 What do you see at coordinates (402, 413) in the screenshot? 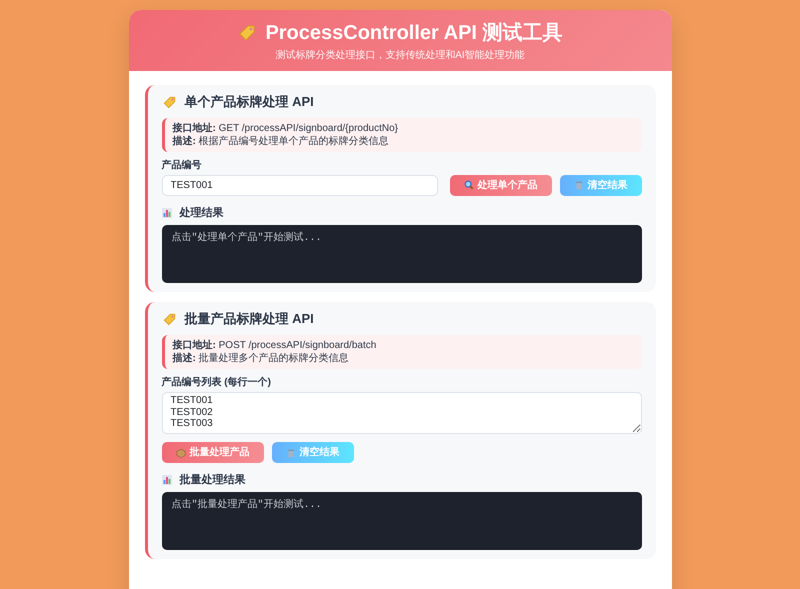
I see `input-field: TEST001 TEST002 TEST003` at bounding box center [402, 413].